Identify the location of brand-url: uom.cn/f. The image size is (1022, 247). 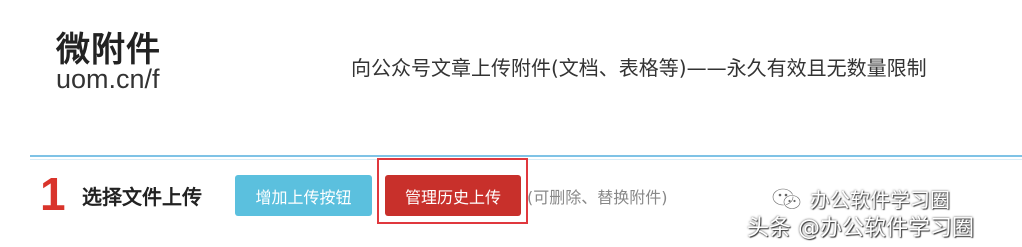
(108, 79).